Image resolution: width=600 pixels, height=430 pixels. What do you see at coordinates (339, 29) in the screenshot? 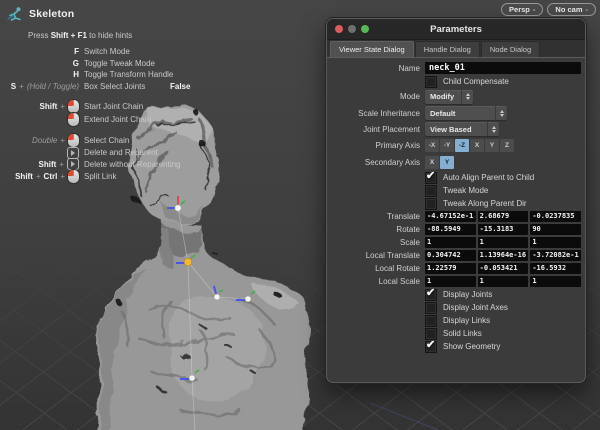
I see `close-button` at bounding box center [339, 29].